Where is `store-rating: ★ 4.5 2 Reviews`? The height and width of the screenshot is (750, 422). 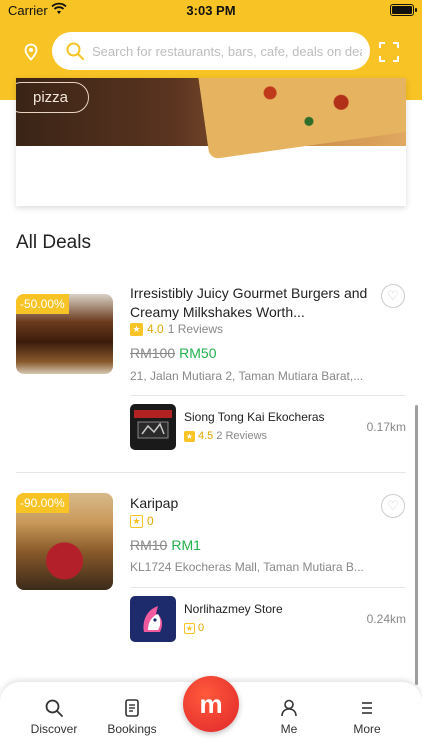
store-rating: ★ 4.5 2 Reviews is located at coordinates (225, 436).